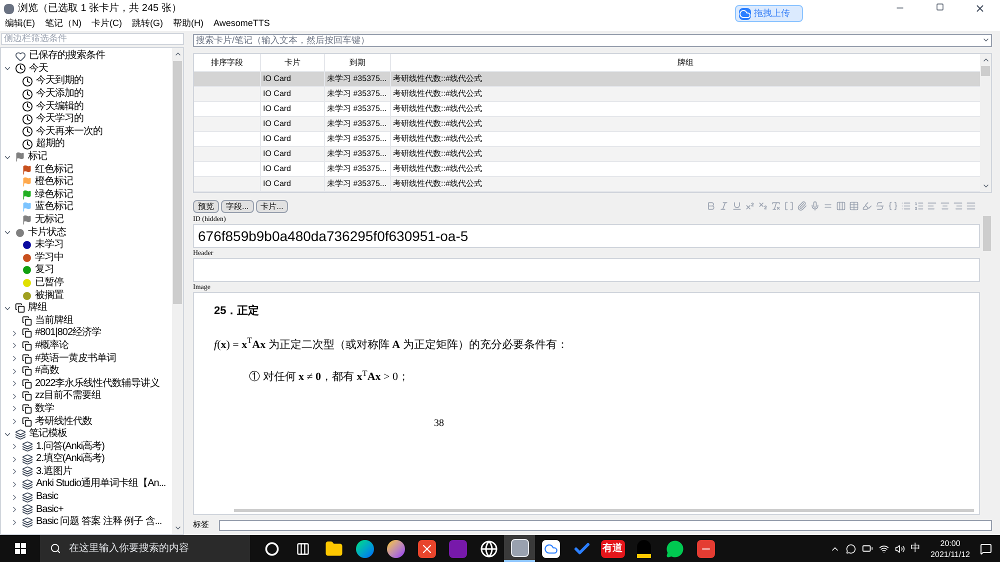 This screenshot has height=562, width=1000. Describe the element at coordinates (60, 107) in the screenshot. I see `sidebar-item: 今天编辑的` at that location.